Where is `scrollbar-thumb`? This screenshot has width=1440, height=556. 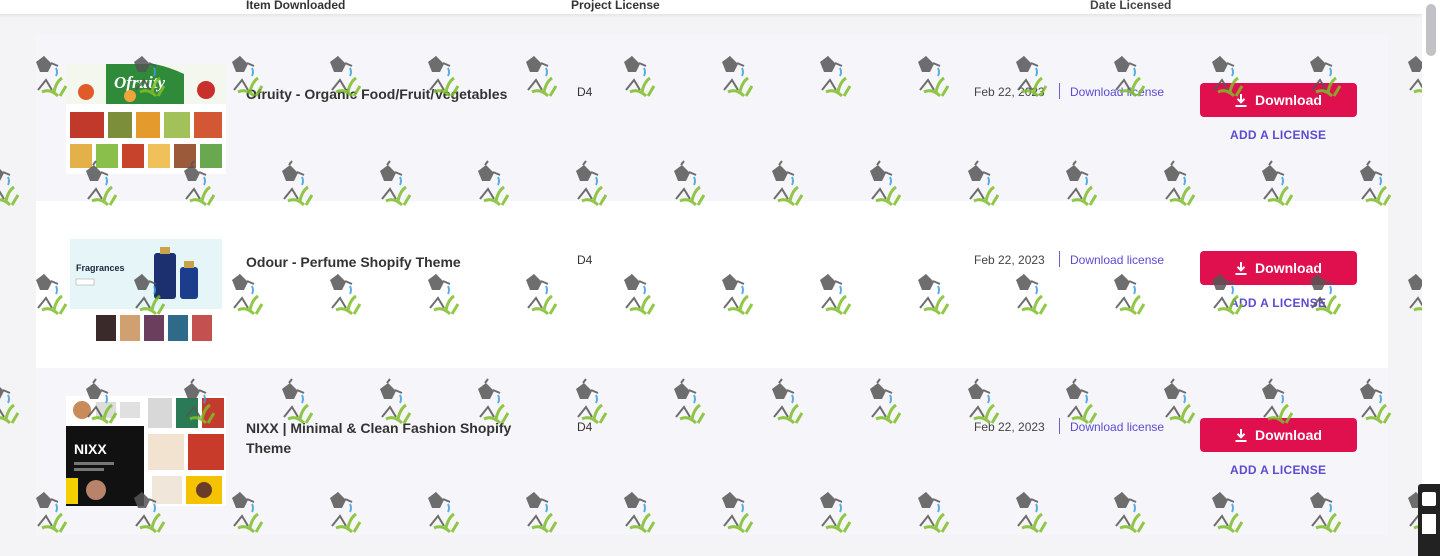 scrollbar-thumb is located at coordinates (1431, 30).